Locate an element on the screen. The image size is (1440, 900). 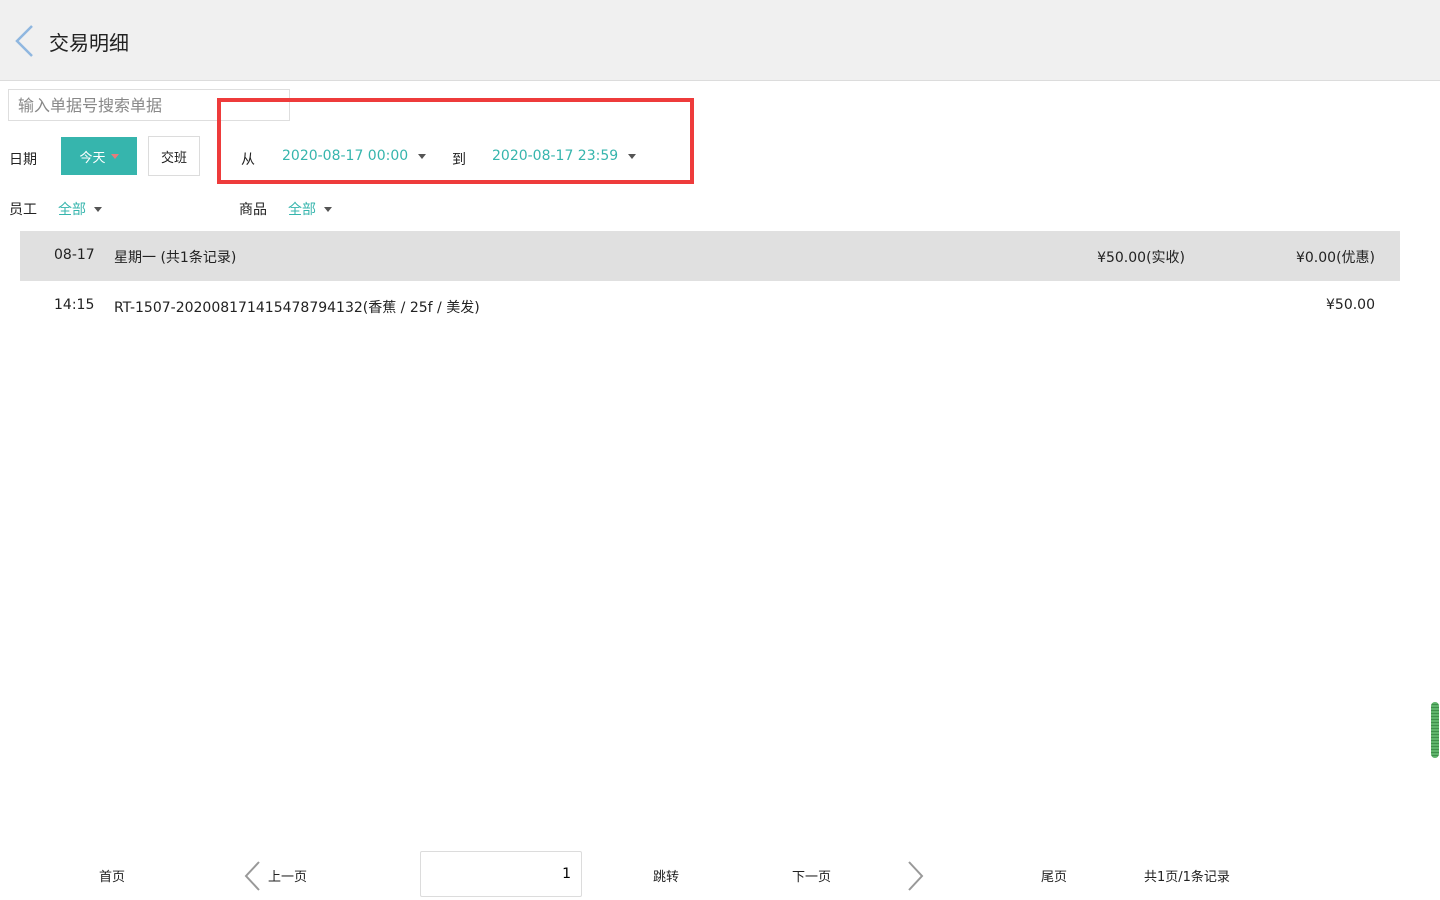
last-page-button: 尾页 is located at coordinates (1054, 875).